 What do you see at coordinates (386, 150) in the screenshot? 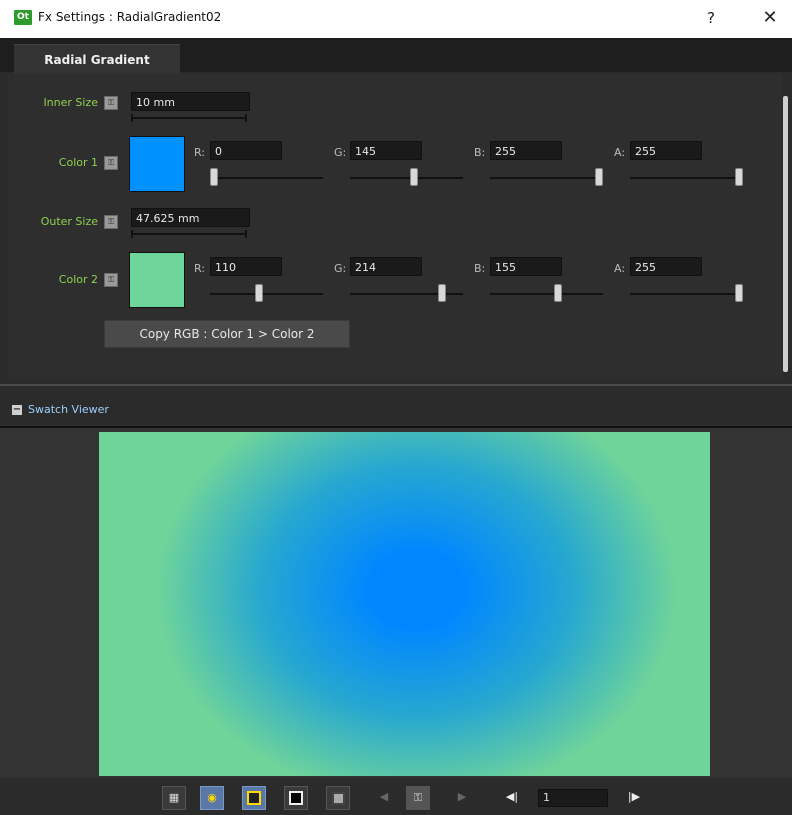
I see `color1-g-field: 145` at bounding box center [386, 150].